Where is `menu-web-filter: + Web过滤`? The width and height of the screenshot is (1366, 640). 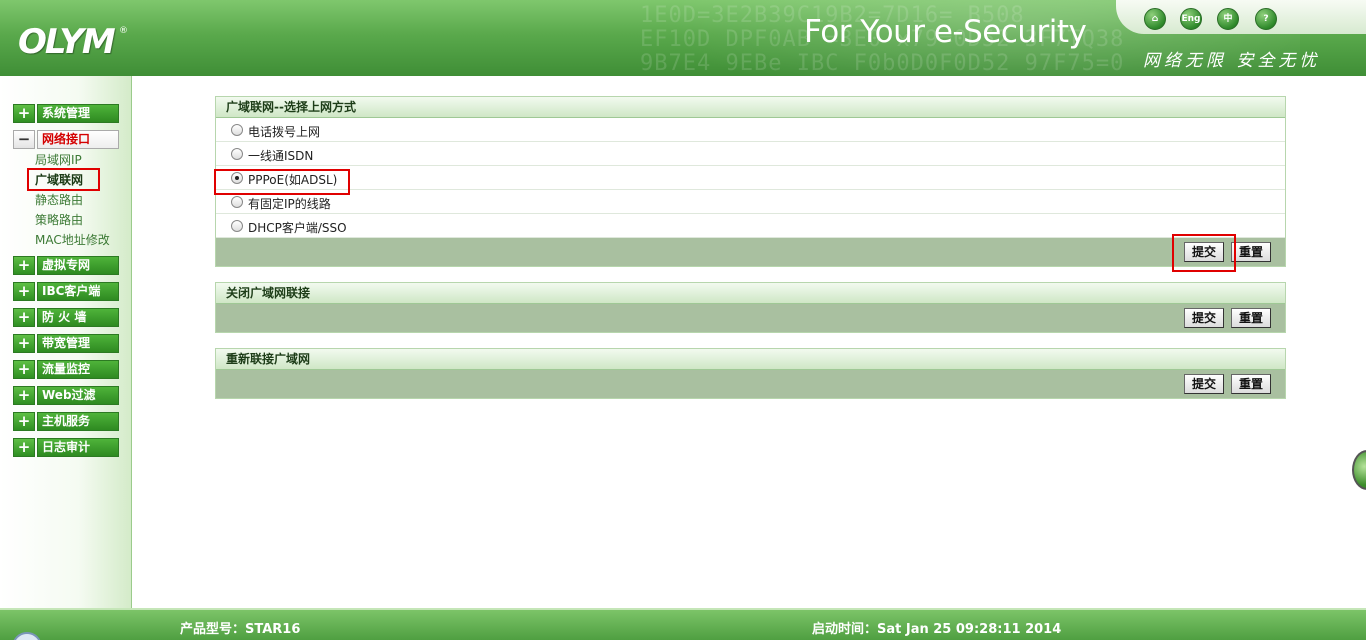
menu-web-filter: + Web过滤 is located at coordinates (66, 395).